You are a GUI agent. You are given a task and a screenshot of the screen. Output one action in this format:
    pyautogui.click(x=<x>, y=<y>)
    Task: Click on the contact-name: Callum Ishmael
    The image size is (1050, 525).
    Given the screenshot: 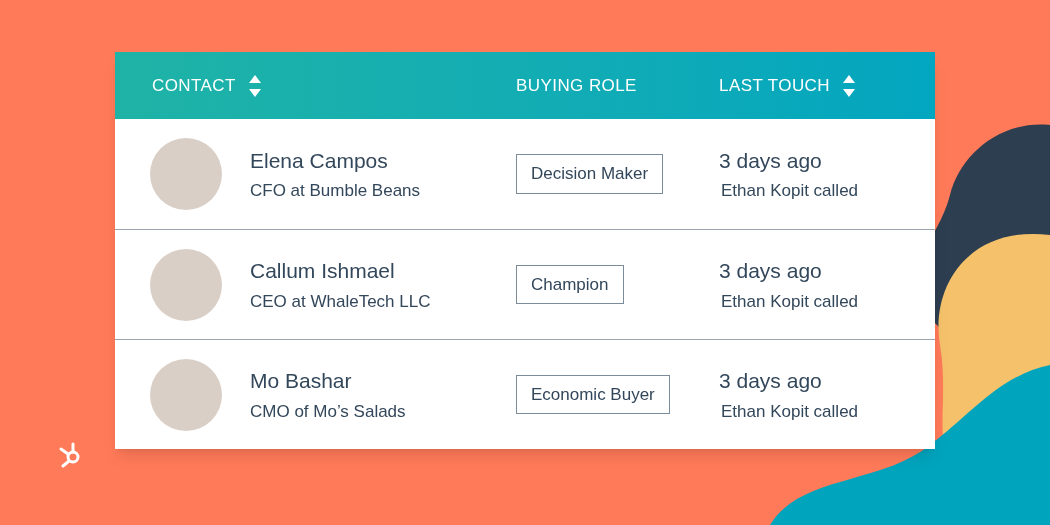 What is the action you would take?
    pyautogui.click(x=323, y=271)
    